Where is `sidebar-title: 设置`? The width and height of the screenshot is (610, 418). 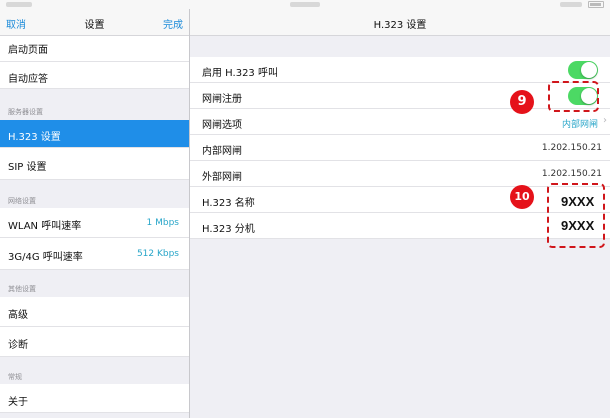 sidebar-title: 设置 is located at coordinates (94, 25).